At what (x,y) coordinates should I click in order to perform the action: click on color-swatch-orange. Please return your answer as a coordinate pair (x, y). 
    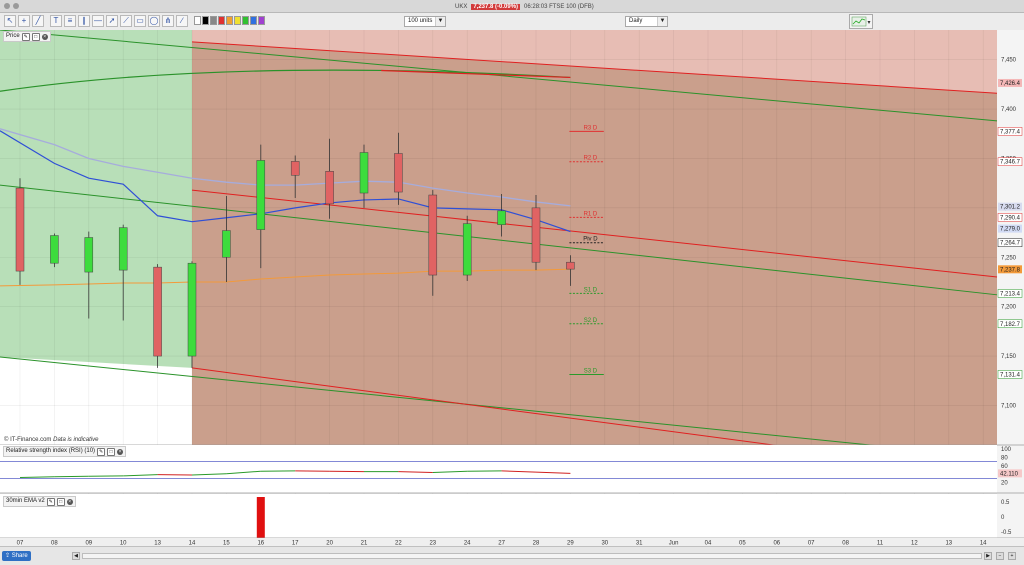
    Looking at the image, I should click on (229, 20).